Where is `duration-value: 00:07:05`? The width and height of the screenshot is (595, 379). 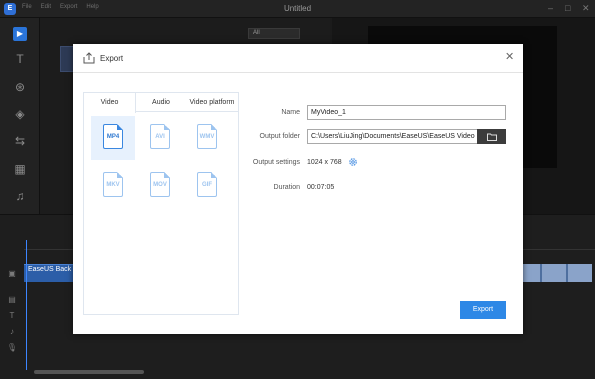 duration-value: 00:07:05 is located at coordinates (321, 187).